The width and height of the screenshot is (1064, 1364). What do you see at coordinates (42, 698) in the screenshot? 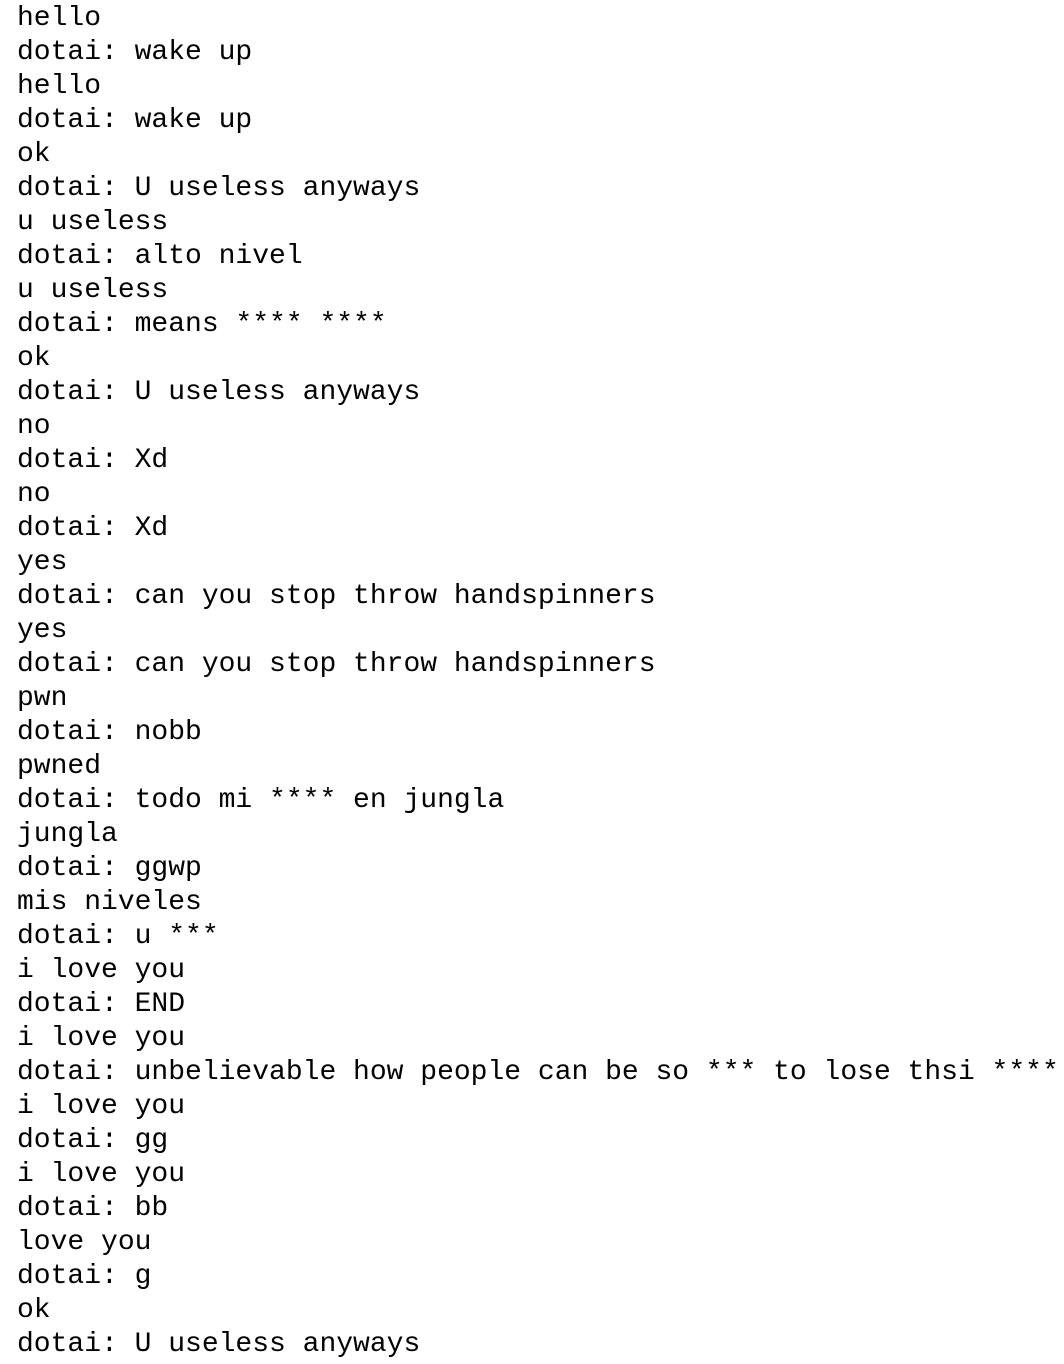
I see `user-message: pwn` at bounding box center [42, 698].